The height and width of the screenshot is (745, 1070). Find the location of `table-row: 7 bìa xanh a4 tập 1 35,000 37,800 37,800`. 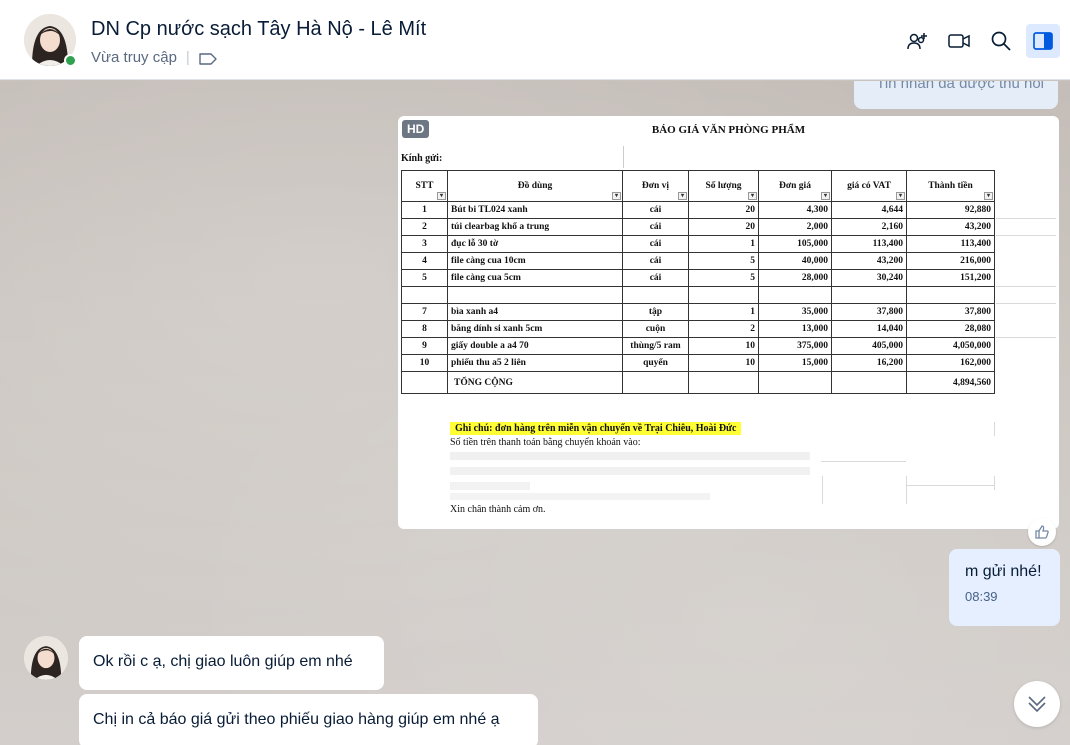

table-row: 7 bìa xanh a4 tập 1 35,000 37,800 37,800 is located at coordinates (698, 312).